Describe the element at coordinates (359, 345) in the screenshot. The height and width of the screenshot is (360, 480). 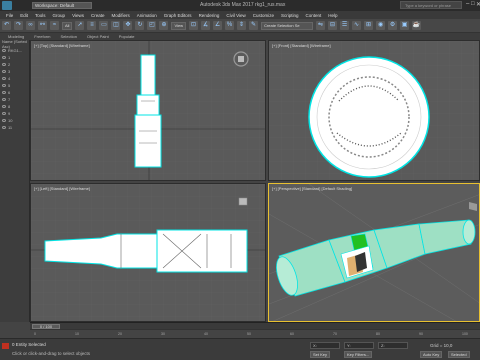
I see `y-coord-field: Y:` at that location.